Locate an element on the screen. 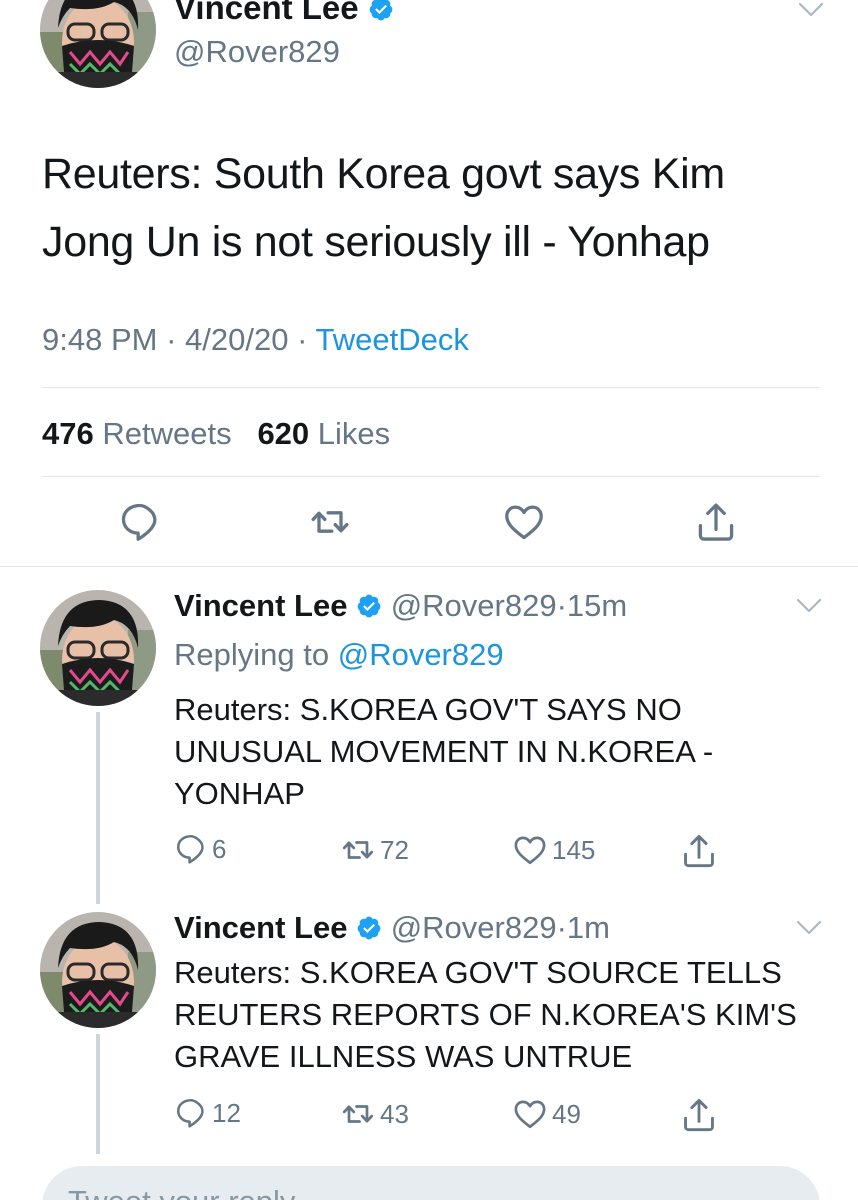 The width and height of the screenshot is (858, 1200). like-button is located at coordinates (524, 522).